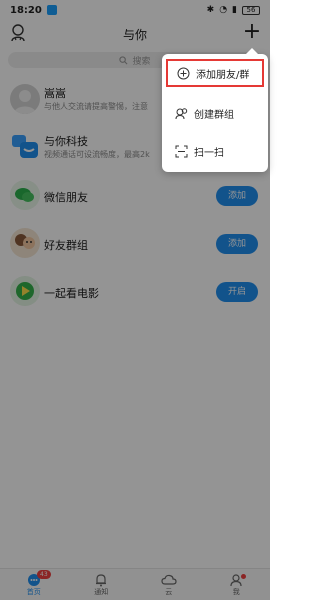  What do you see at coordinates (181, 151) in the screenshot?
I see `scan-icon` at bounding box center [181, 151].